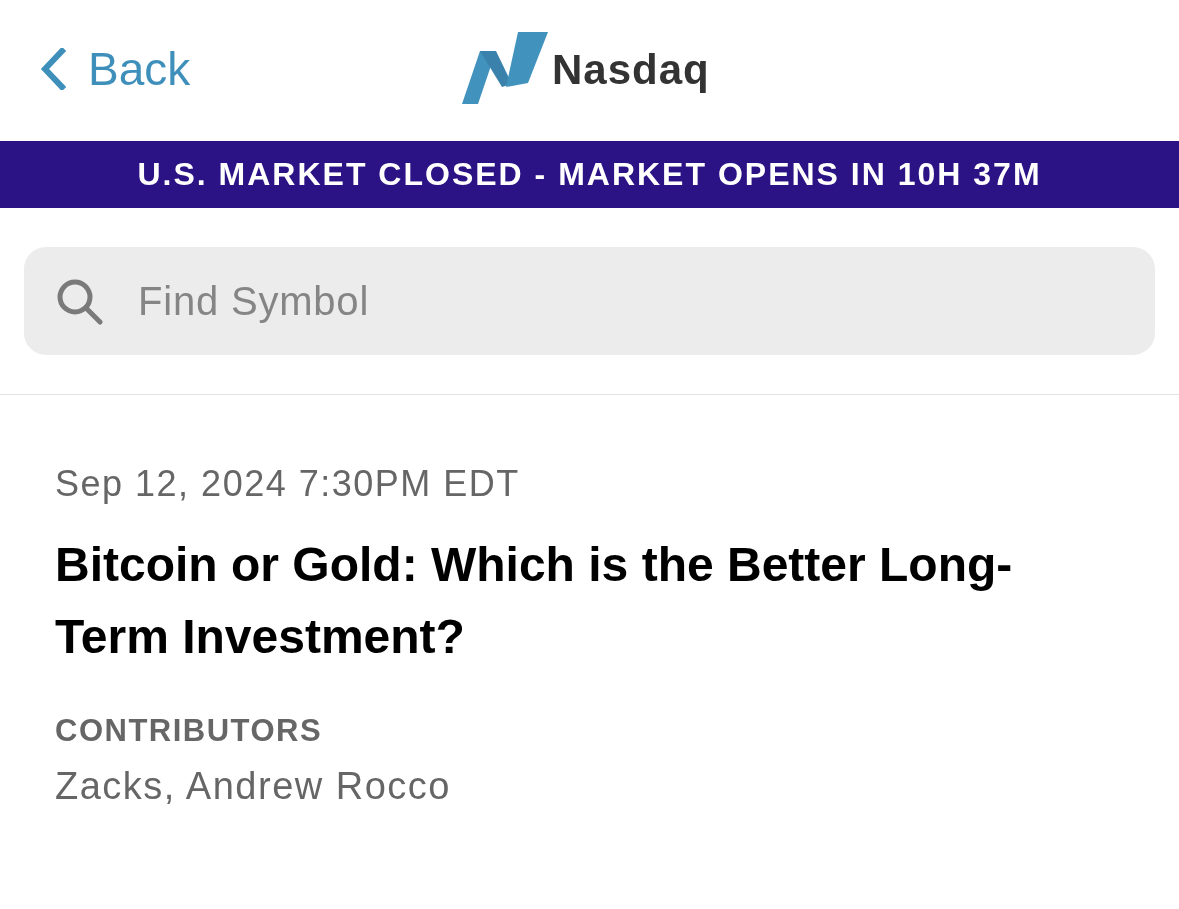  What do you see at coordinates (589, 301) in the screenshot?
I see `search-field: Find Symbol` at bounding box center [589, 301].